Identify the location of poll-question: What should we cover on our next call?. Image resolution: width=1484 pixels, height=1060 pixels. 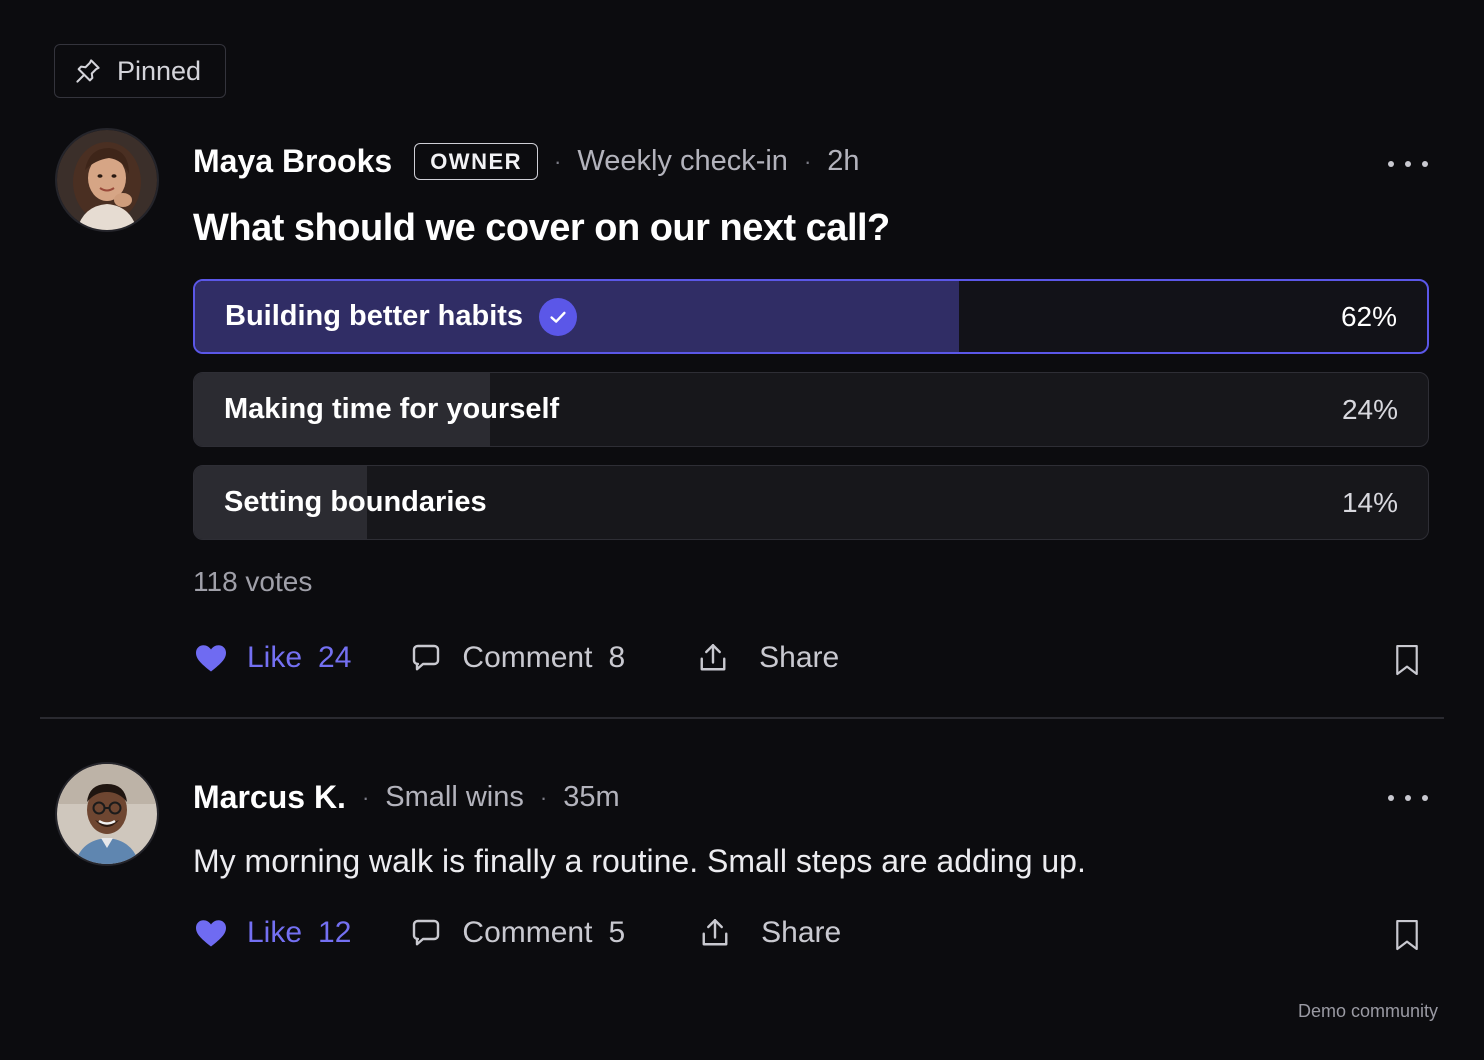
(541, 228).